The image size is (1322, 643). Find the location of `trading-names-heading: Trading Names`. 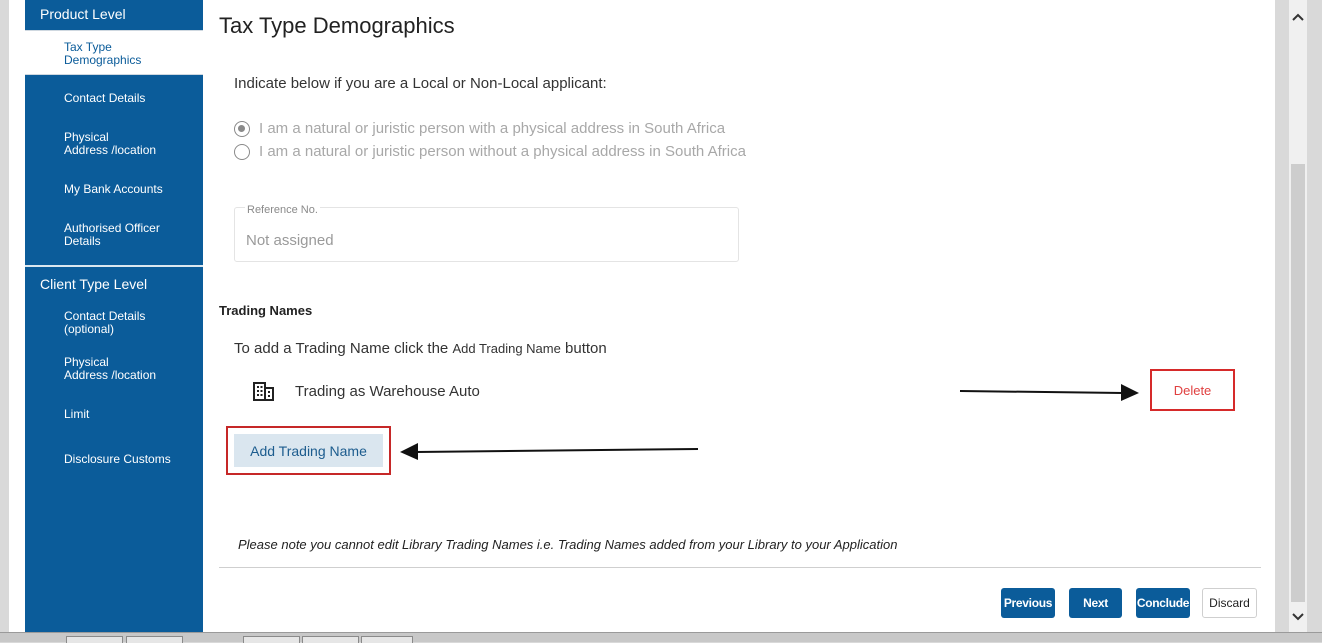

trading-names-heading: Trading Names is located at coordinates (266, 310).